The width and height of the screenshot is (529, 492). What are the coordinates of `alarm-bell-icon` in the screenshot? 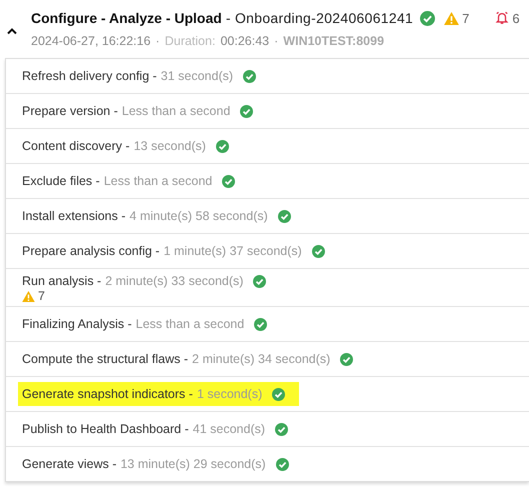 It's located at (502, 18).